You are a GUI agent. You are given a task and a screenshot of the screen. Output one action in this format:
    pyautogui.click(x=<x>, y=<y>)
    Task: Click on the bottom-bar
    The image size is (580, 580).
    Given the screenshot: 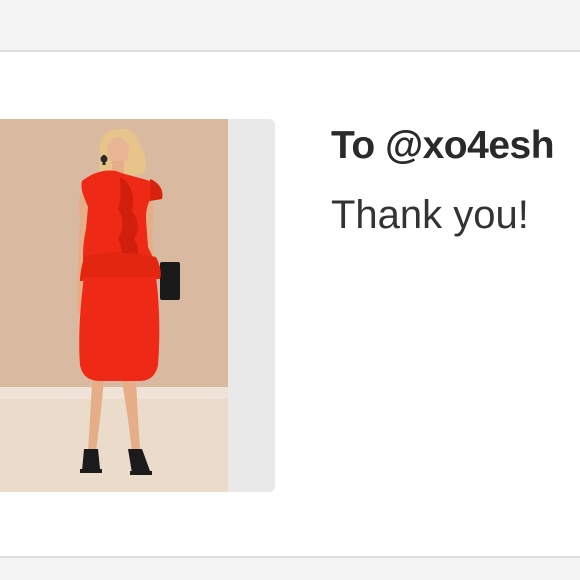 What is the action you would take?
    pyautogui.click(x=290, y=569)
    